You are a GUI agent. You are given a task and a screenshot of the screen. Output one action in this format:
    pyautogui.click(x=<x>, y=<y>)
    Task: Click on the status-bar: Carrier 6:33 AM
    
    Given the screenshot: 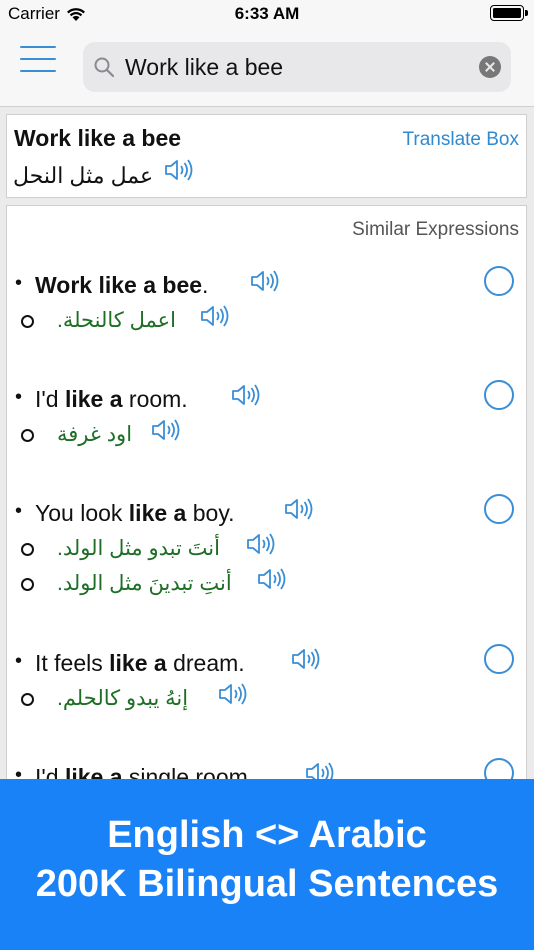 What is the action you would take?
    pyautogui.click(x=267, y=15)
    